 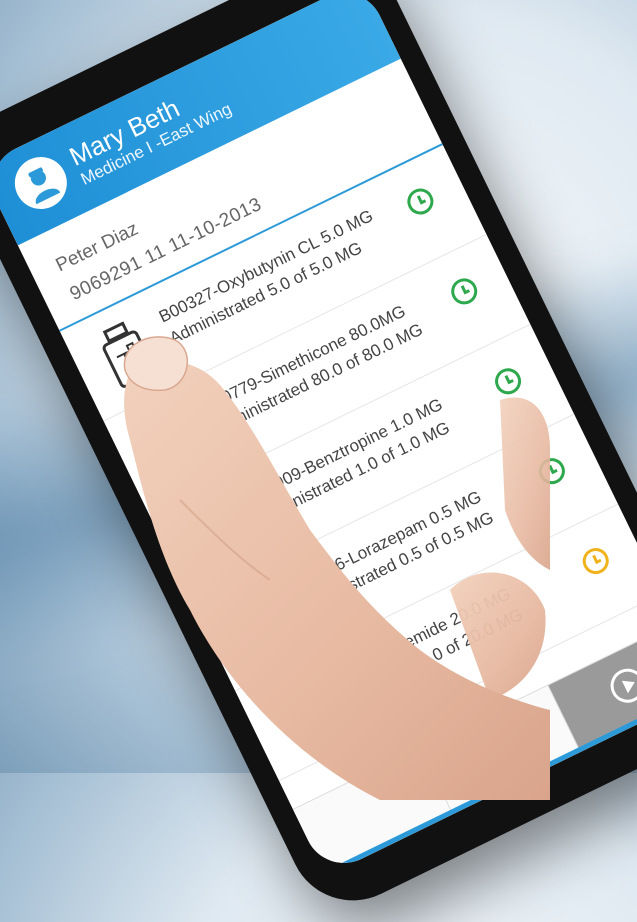 I want to click on nurse-avatar-icon, so click(x=41, y=183).